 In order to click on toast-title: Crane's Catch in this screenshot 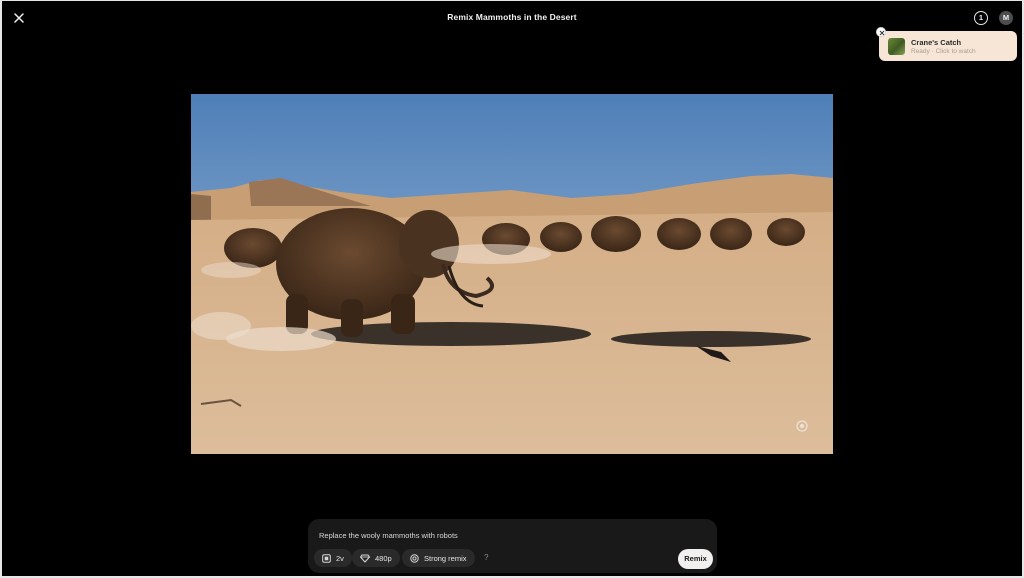, I will do `click(936, 42)`.